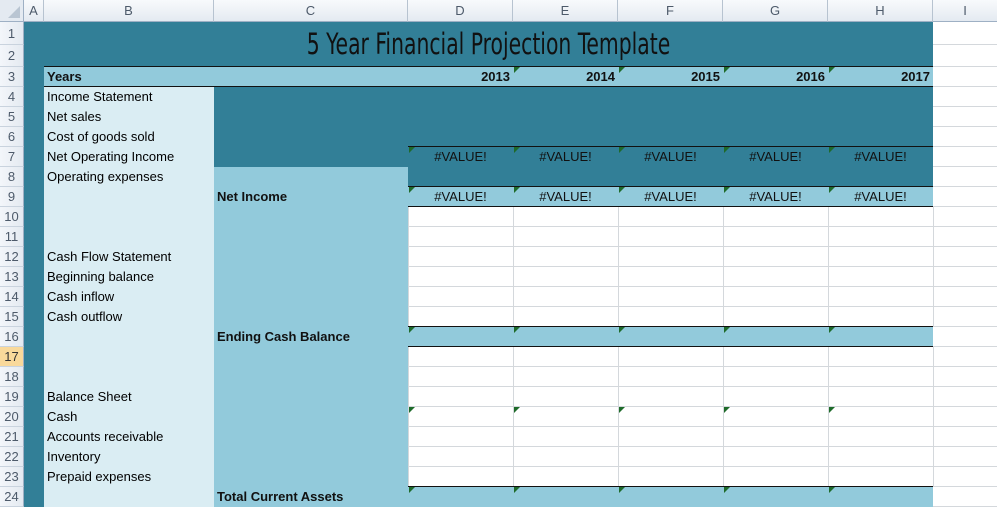 This screenshot has width=997, height=507. I want to click on column-header-h: H, so click(880, 11).